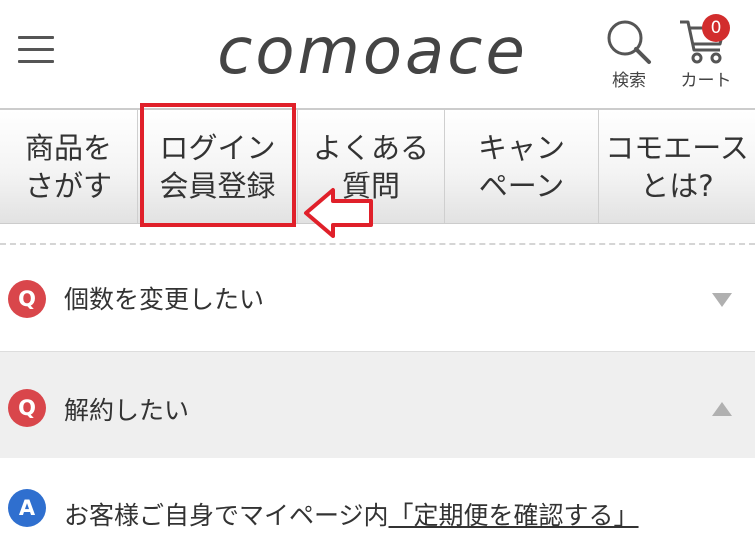  What do you see at coordinates (722, 300) in the screenshot?
I see `chevron-down-icon` at bounding box center [722, 300].